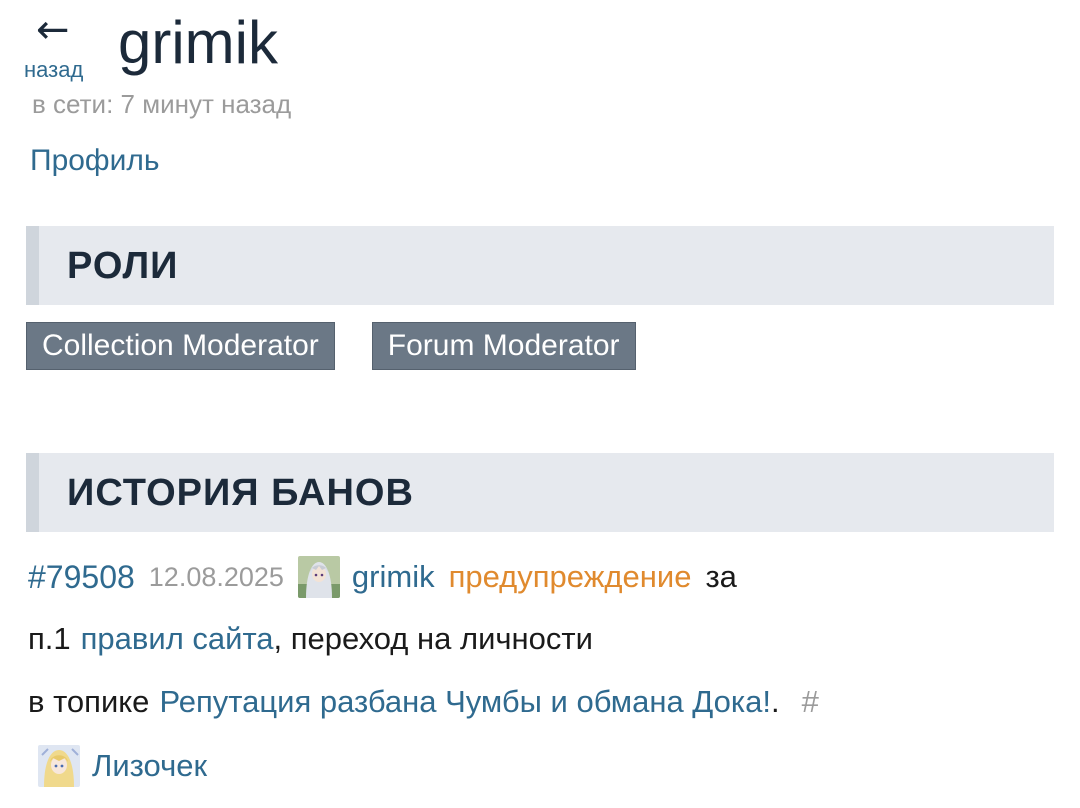  Describe the element at coordinates (198, 42) in the screenshot. I see `page-title: grimik` at that location.